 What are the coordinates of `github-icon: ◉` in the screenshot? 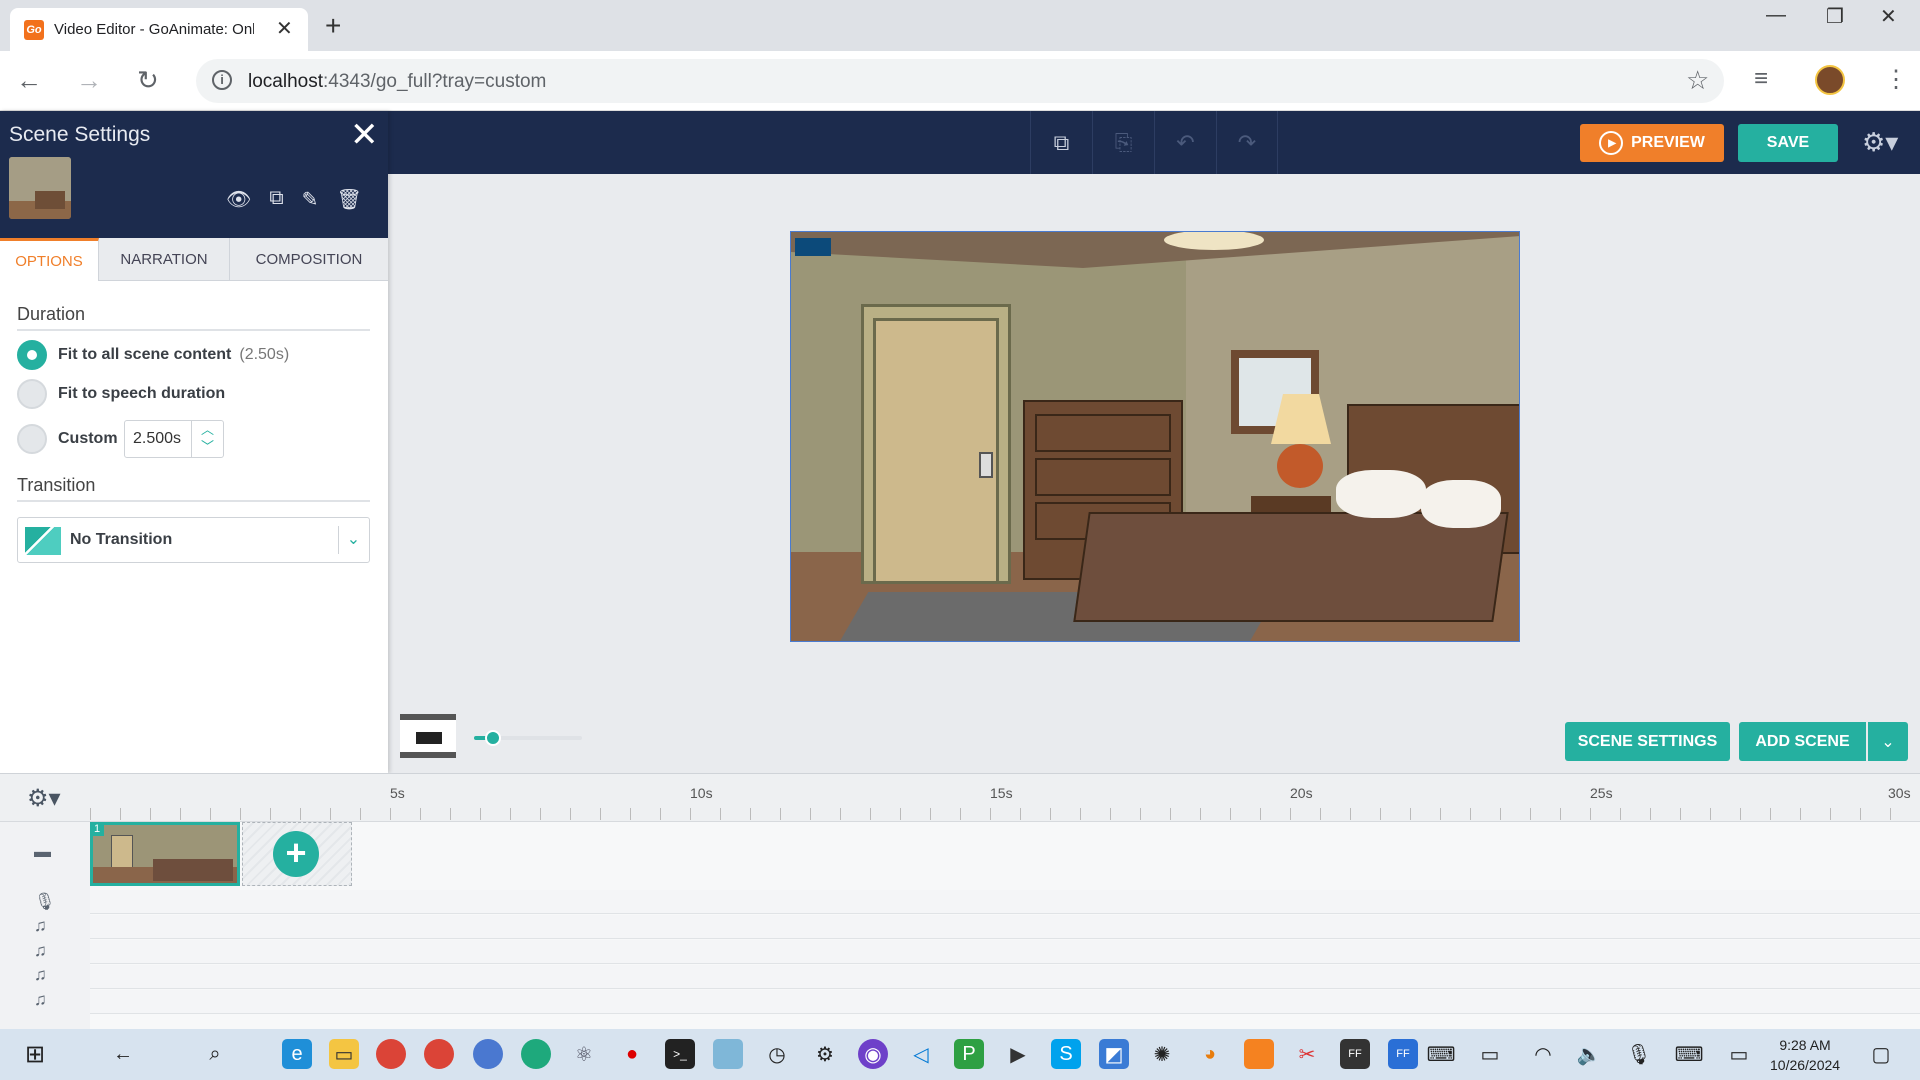 It's located at (873, 1054).